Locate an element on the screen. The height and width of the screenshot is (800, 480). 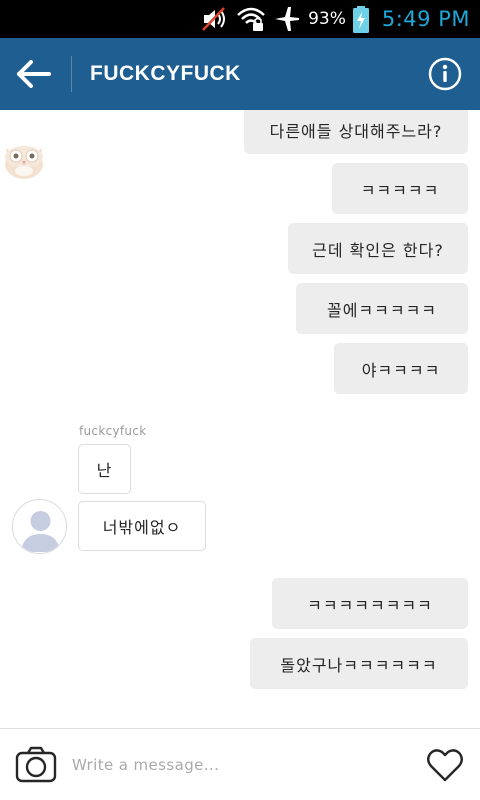
owl-sticker-icon is located at coordinates (24, 162).